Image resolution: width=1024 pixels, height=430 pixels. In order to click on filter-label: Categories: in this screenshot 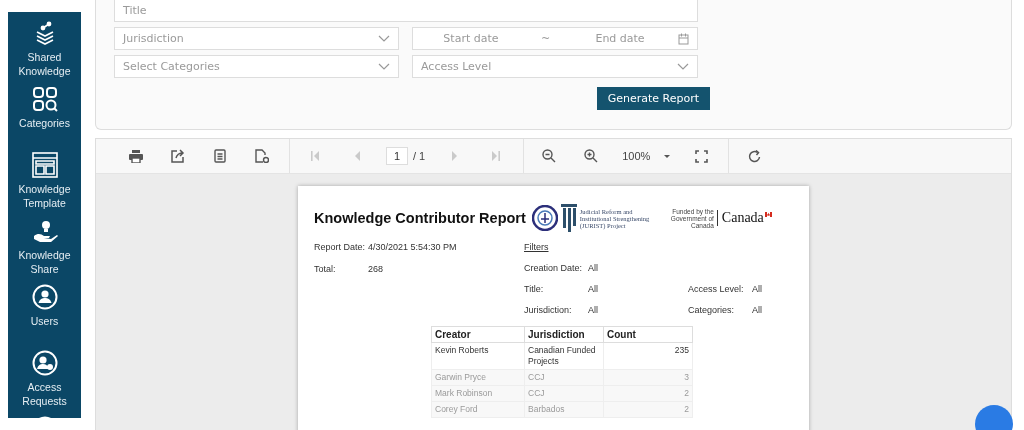, I will do `click(712, 310)`.